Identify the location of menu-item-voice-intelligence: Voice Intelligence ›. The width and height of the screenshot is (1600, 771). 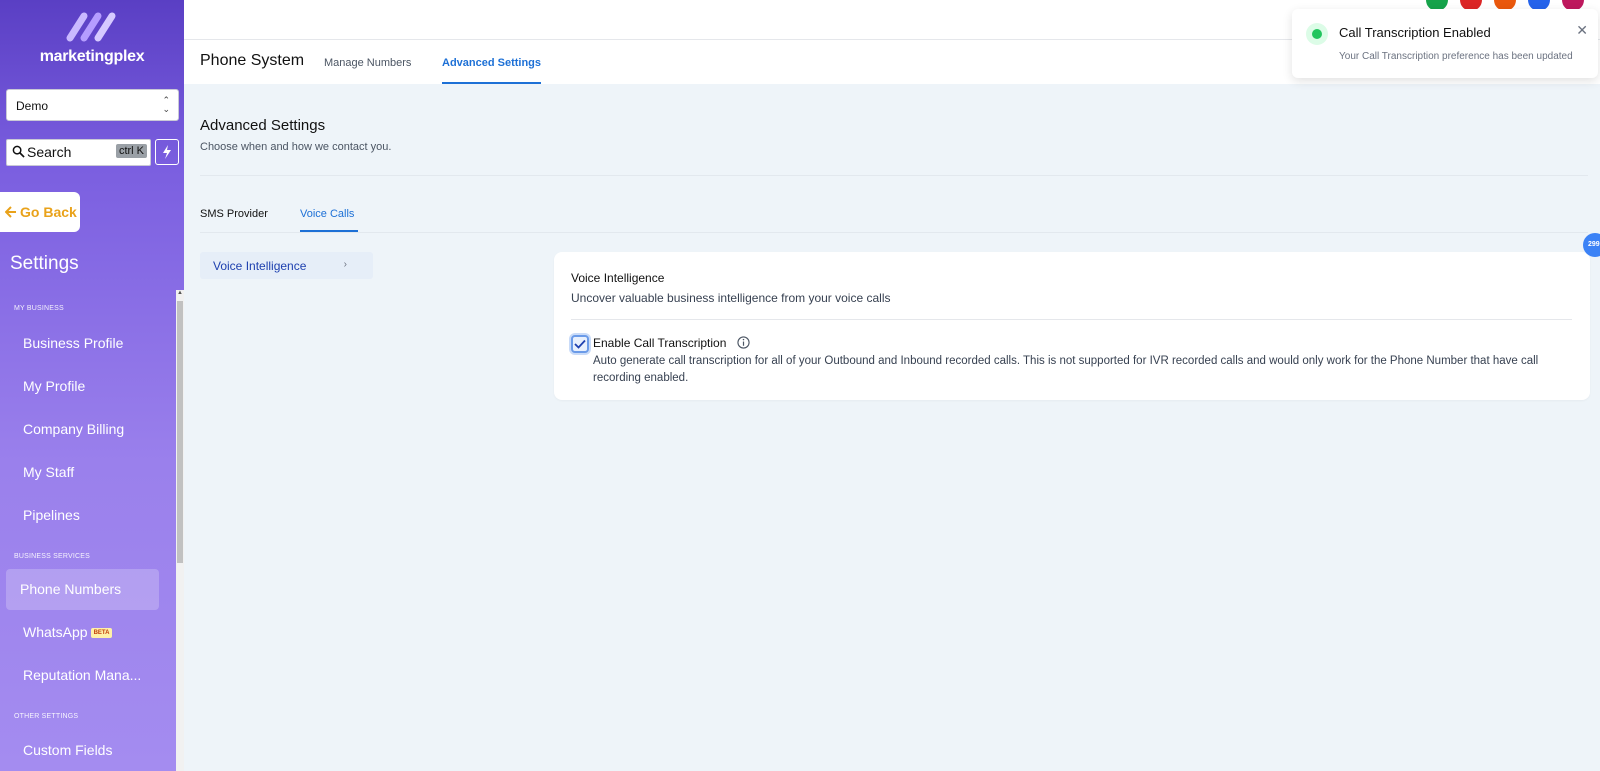
(286, 265).